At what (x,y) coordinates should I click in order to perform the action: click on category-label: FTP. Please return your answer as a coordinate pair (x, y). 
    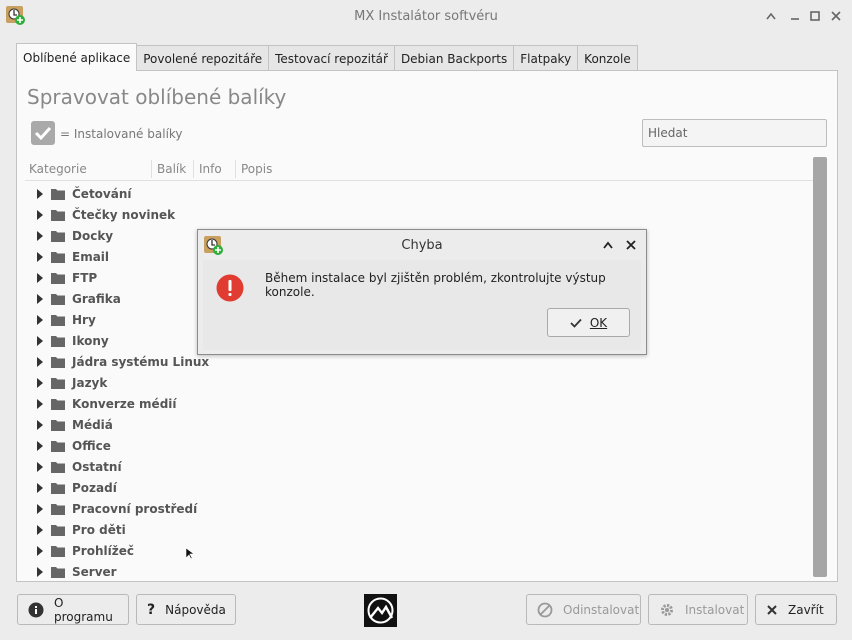
    Looking at the image, I should click on (85, 277).